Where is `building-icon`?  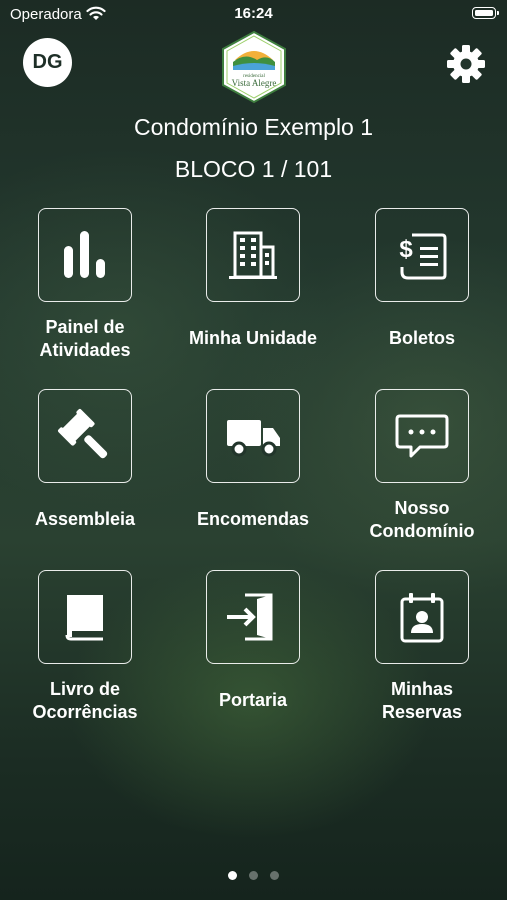 building-icon is located at coordinates (253, 255).